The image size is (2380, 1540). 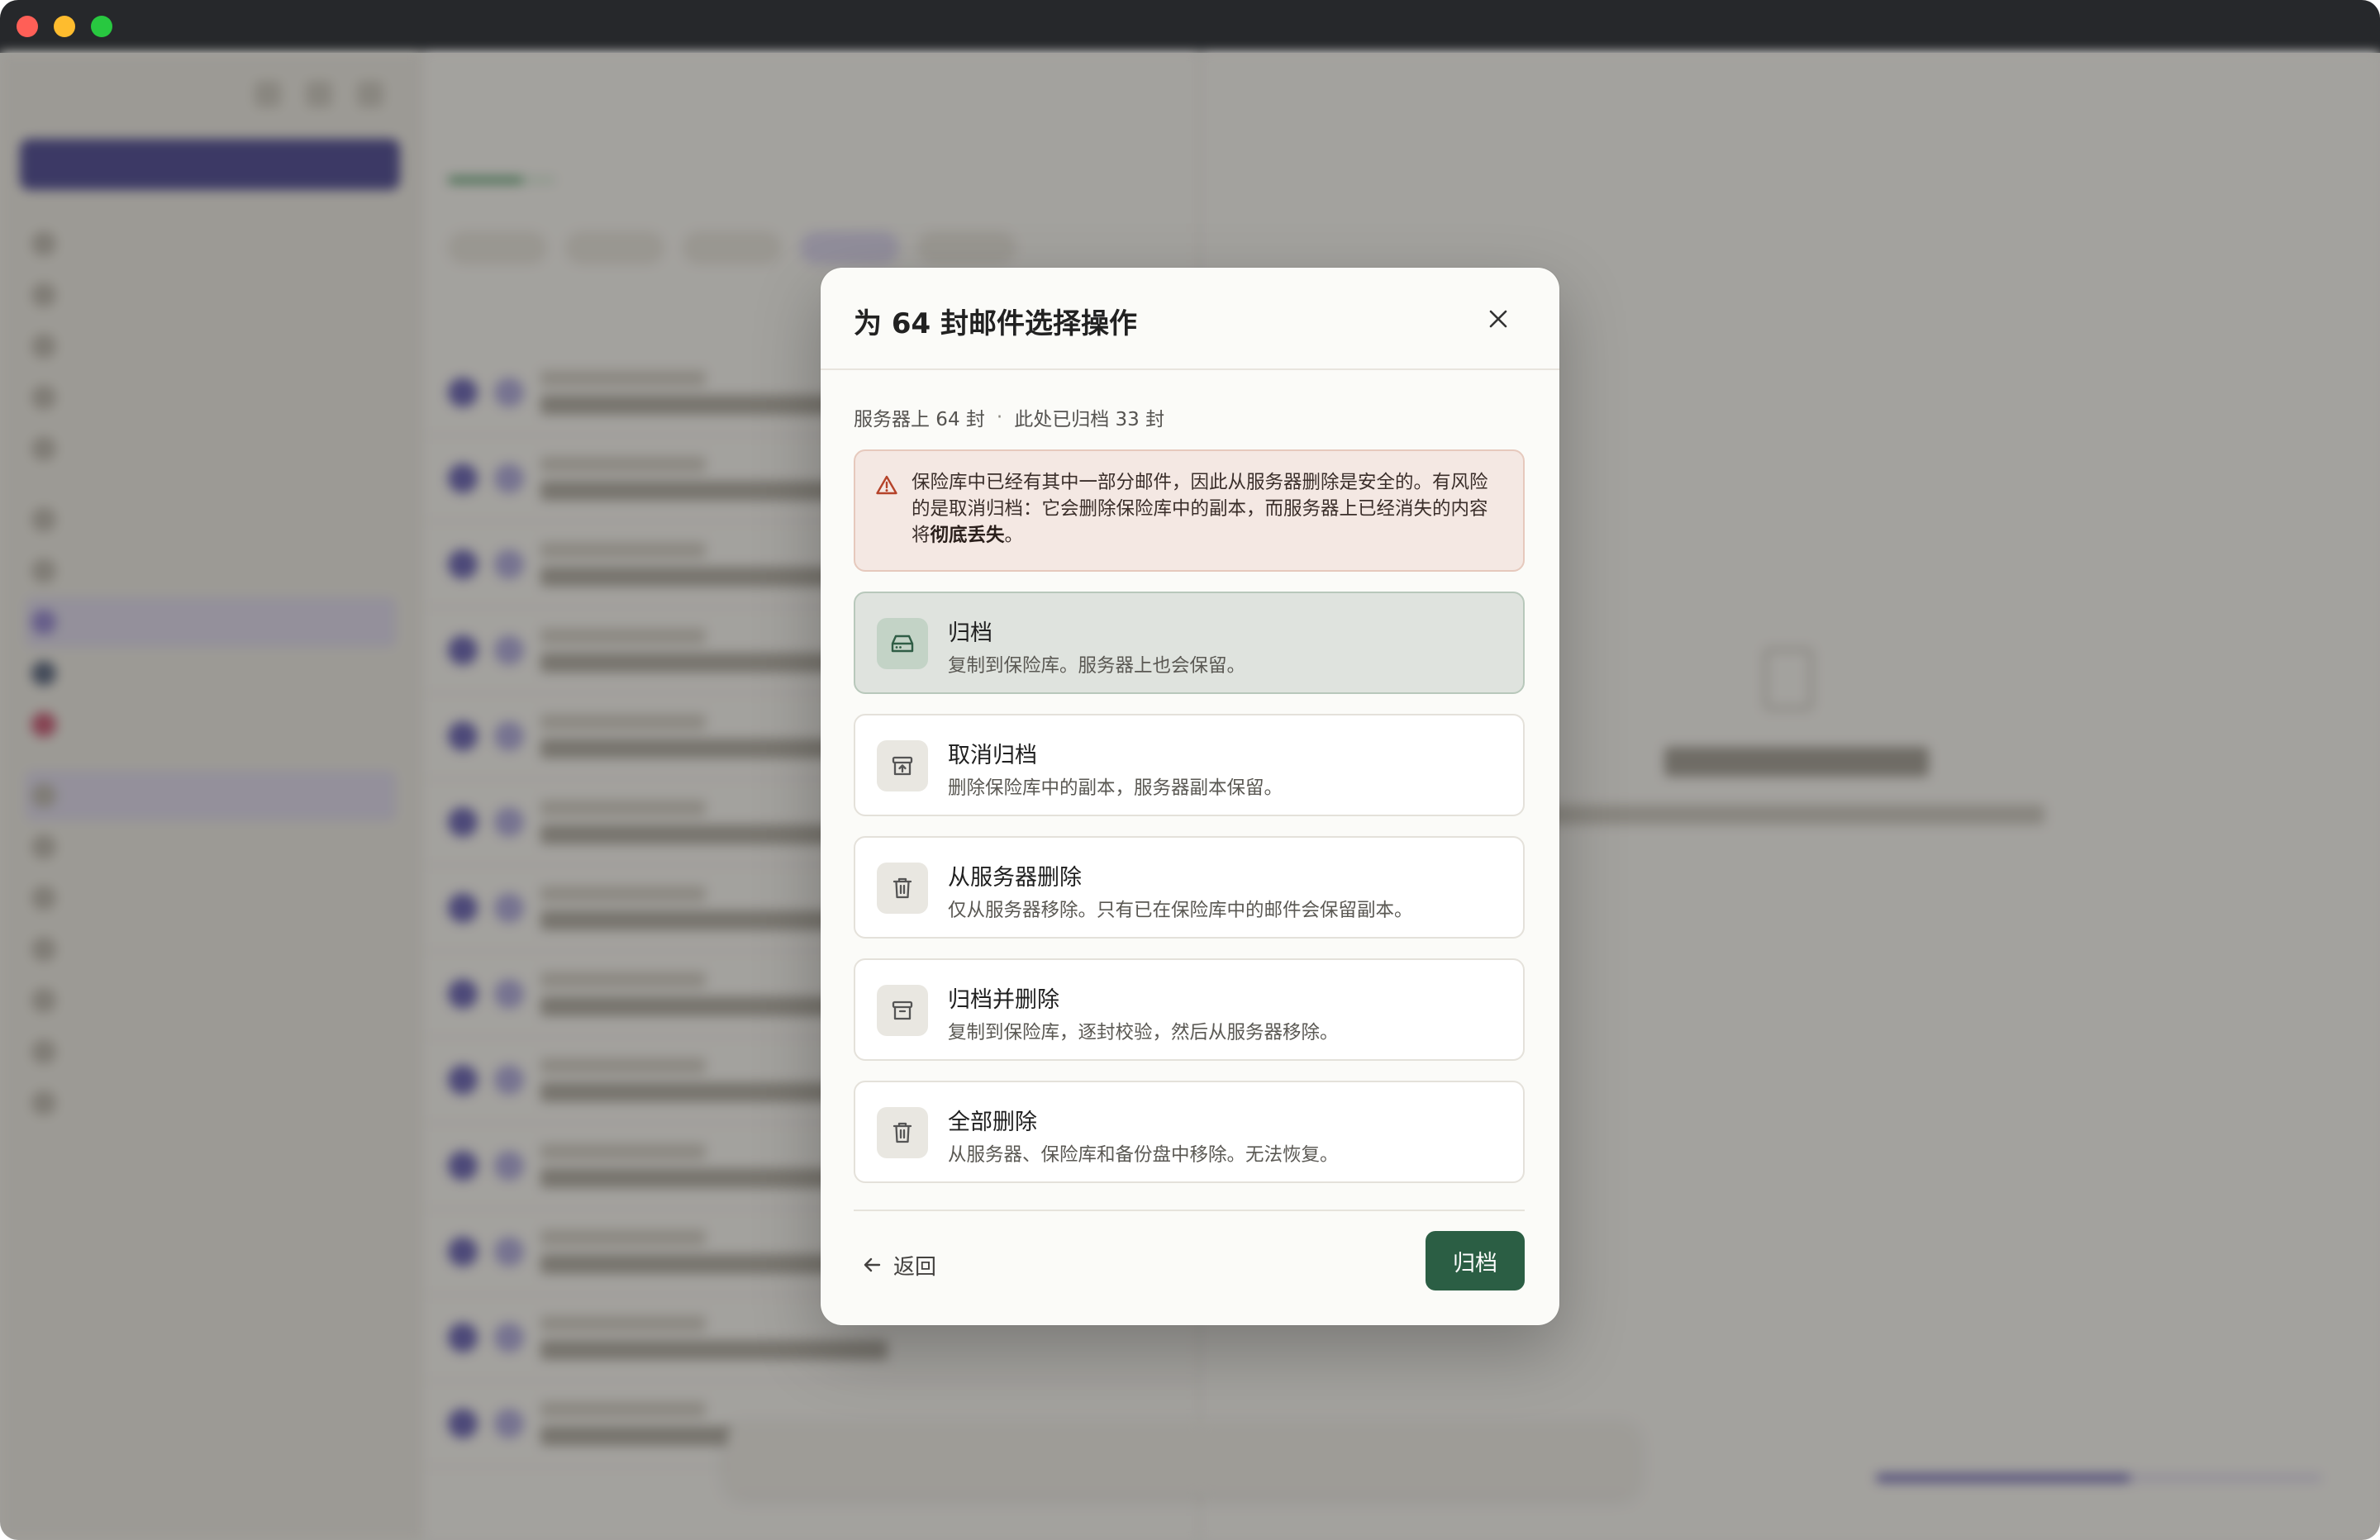 I want to click on archive-confirm-button: 归档, so click(x=1475, y=1260).